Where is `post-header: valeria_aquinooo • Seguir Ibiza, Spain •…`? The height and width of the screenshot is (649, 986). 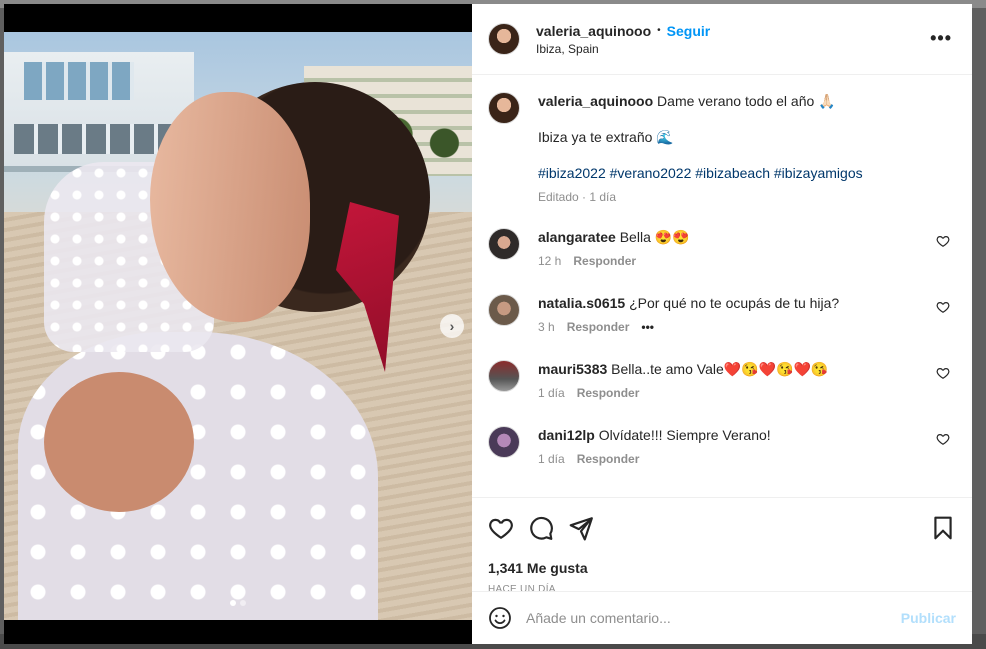 post-header: valeria_aquinooo • Seguir Ibiza, Spain •… is located at coordinates (722, 39).